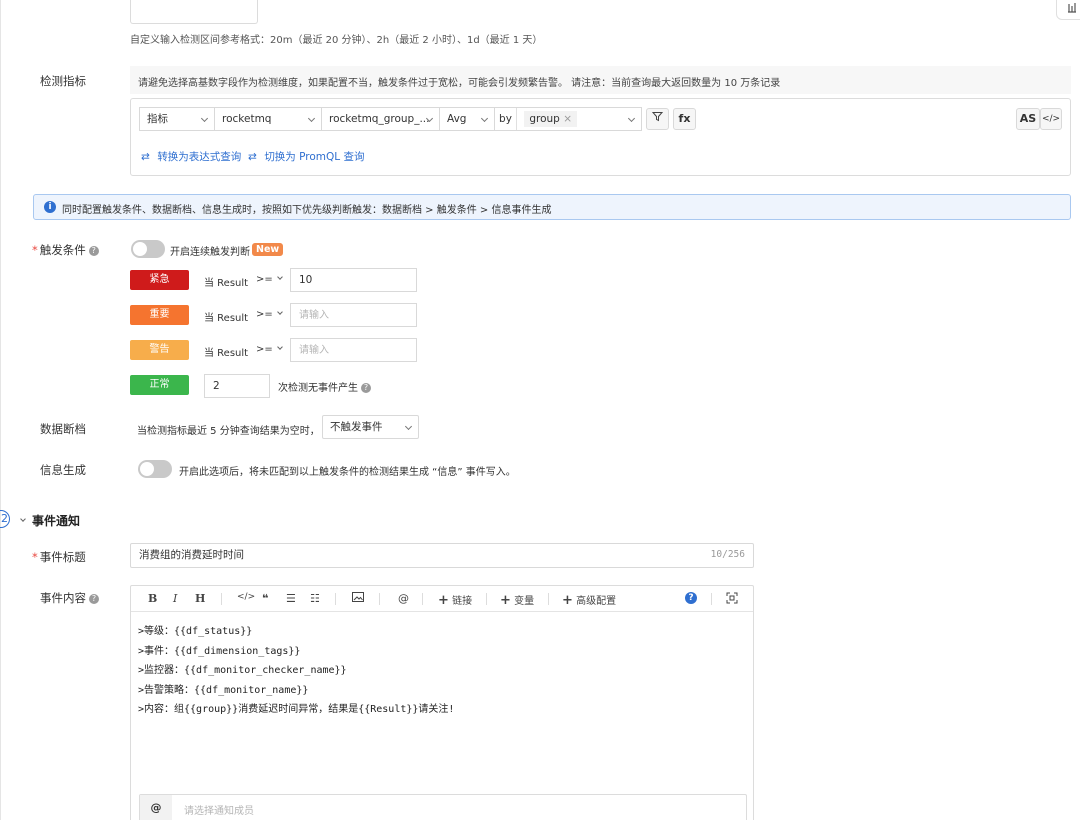  Describe the element at coordinates (152, 598) in the screenshot. I see `bold-button: B` at that location.